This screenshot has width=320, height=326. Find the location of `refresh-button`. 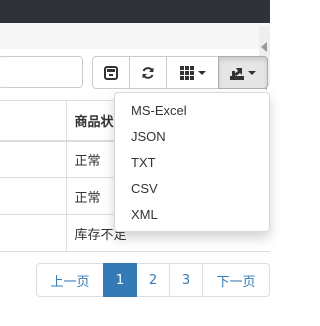

refresh-button is located at coordinates (148, 72).